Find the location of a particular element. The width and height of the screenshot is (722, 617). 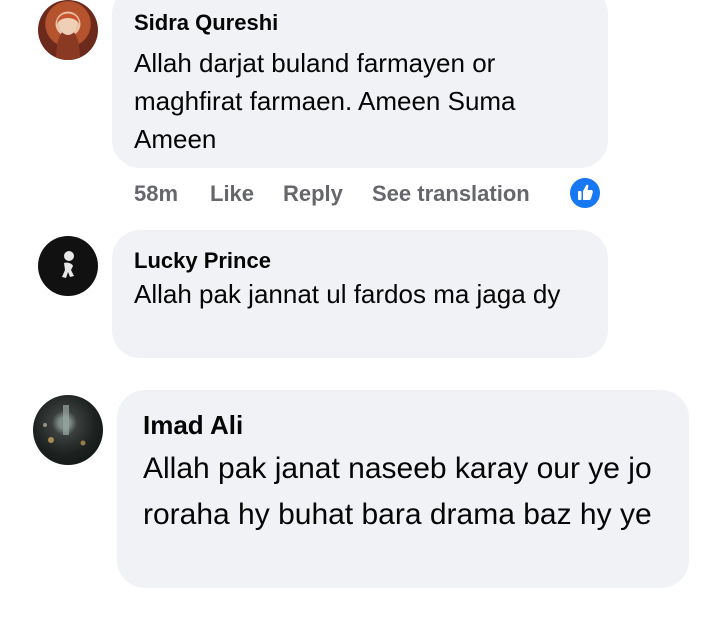

reaction-badge is located at coordinates (585, 193).